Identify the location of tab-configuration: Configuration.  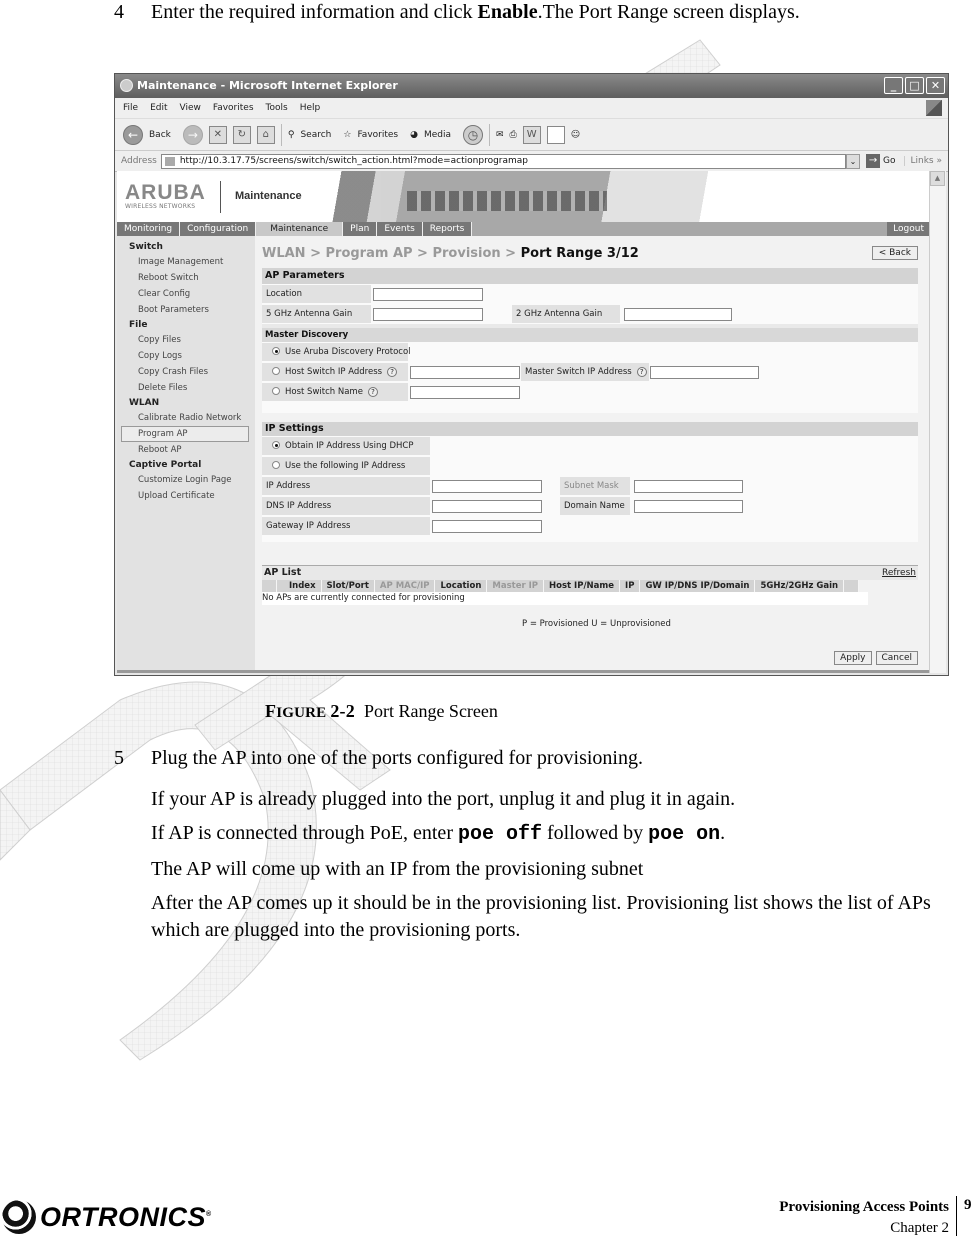
(218, 229).